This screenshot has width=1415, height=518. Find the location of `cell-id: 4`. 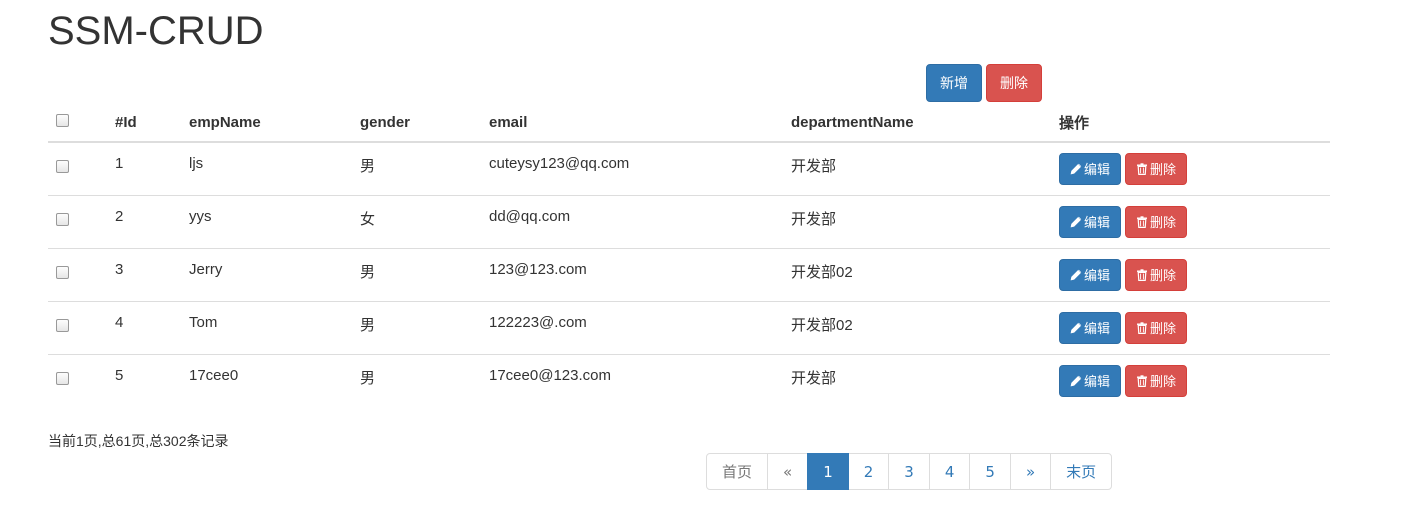

cell-id: 4 is located at coordinates (144, 327).